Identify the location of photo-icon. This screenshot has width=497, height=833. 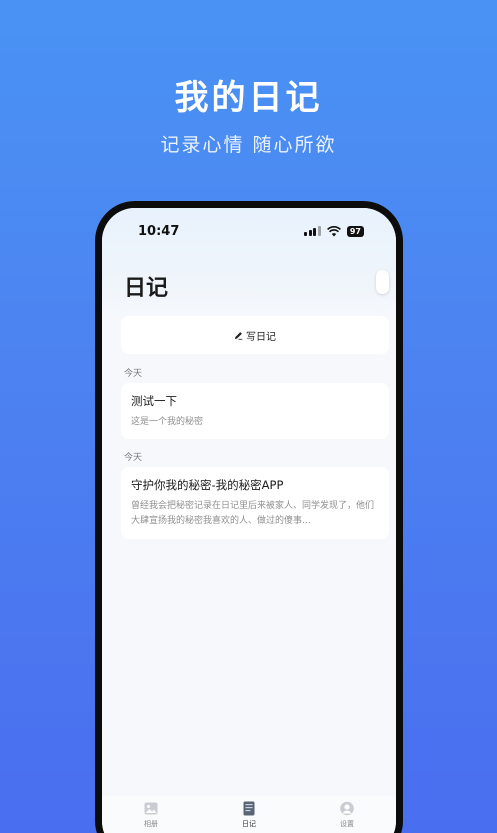
(151, 808).